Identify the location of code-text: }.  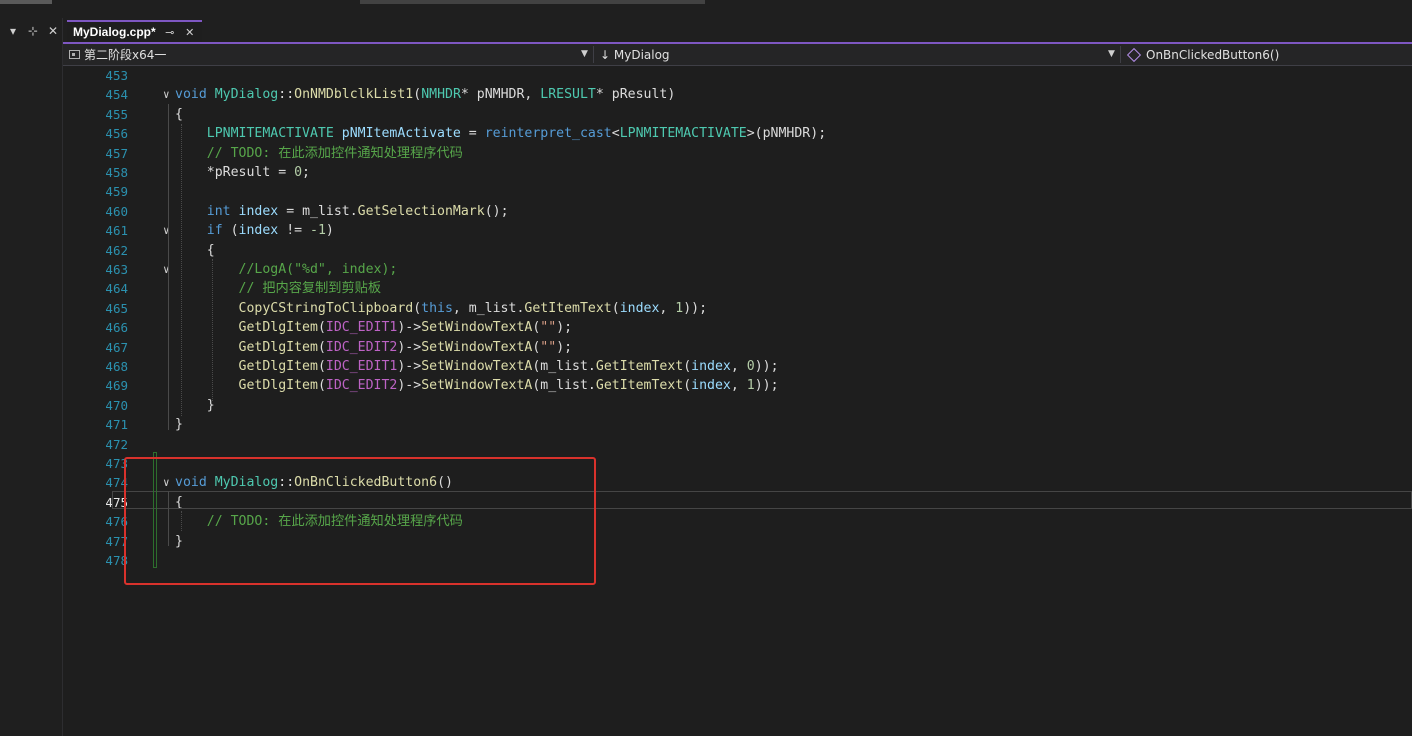
(179, 424).